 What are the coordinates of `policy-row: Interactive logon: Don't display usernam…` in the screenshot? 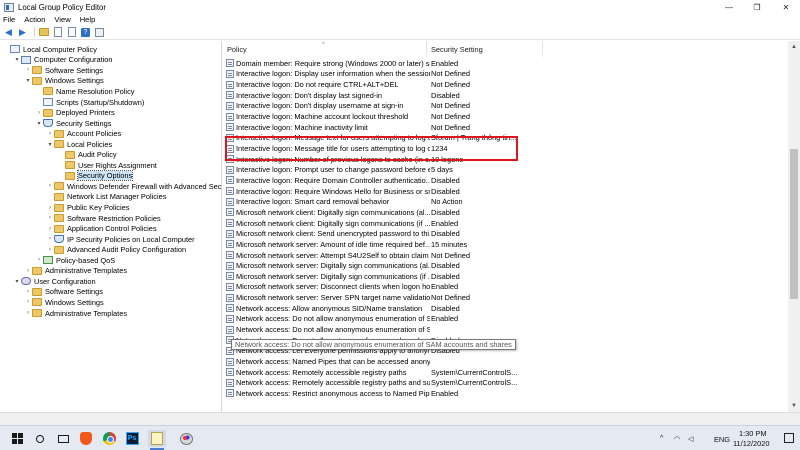 It's located at (503, 106).